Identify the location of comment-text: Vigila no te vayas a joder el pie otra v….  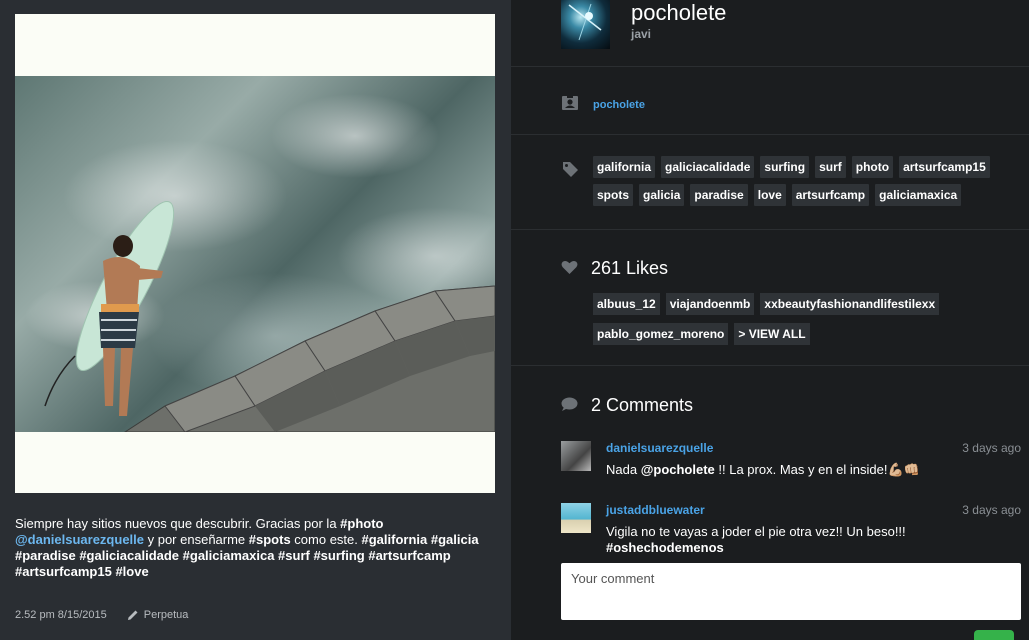
(796, 540).